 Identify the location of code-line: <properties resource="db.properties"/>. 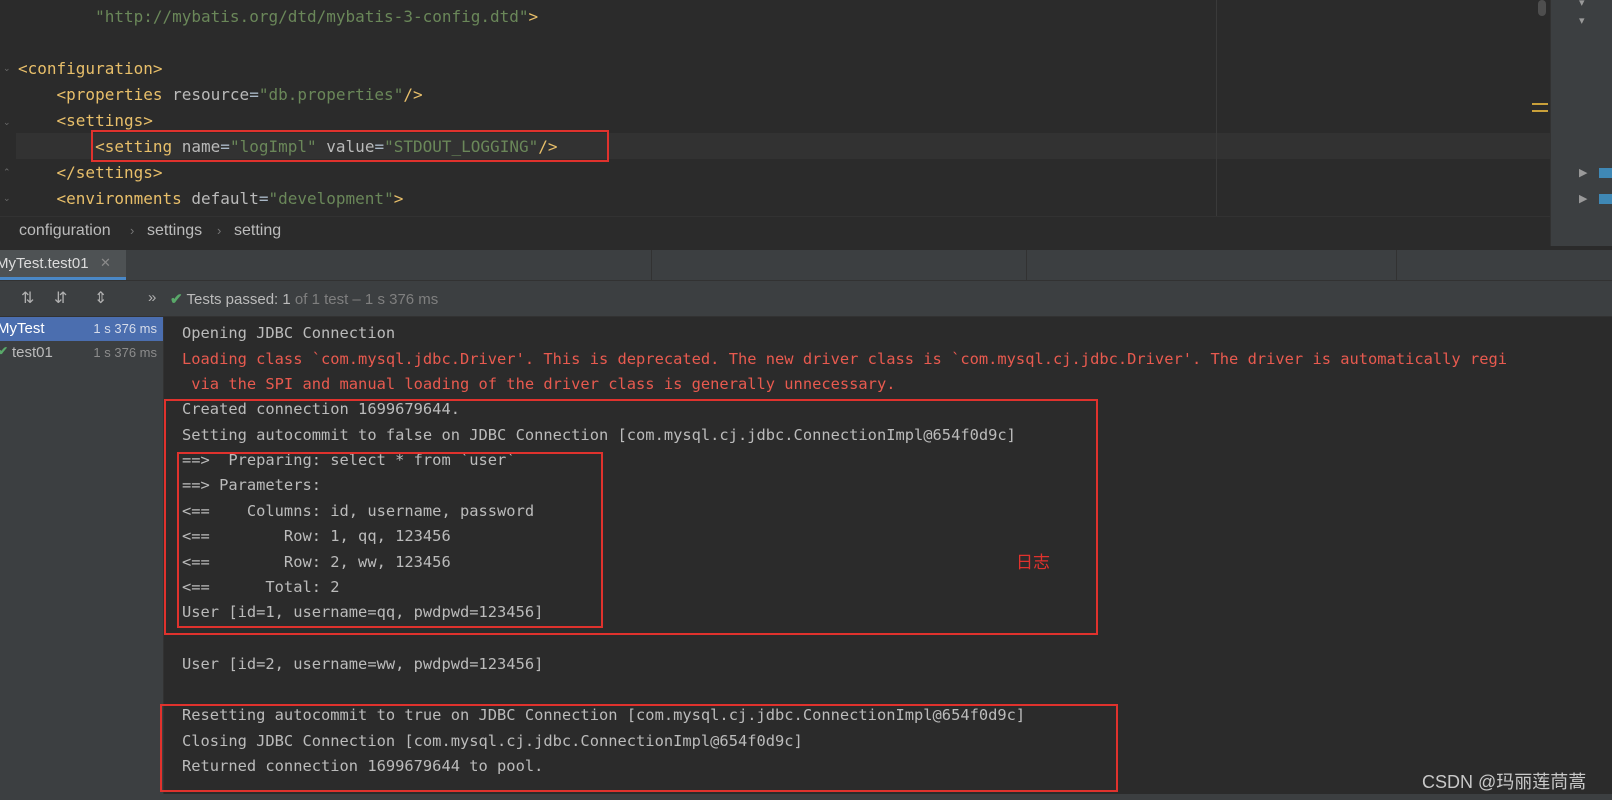
(220, 95).